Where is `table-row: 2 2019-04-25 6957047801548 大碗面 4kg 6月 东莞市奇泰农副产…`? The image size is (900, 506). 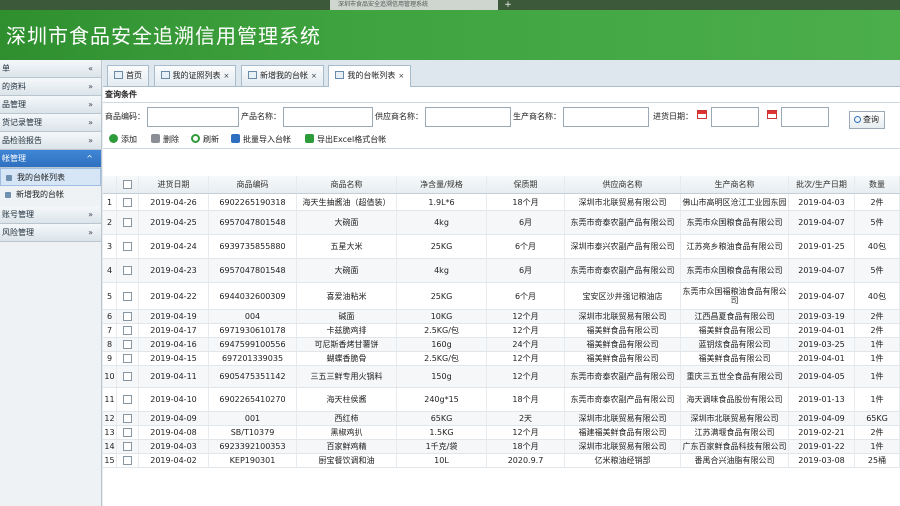
table-row: 2 2019-04-25 6957047801548 大碗面 4kg 6月 东莞市奇泰农副产… is located at coordinates (501, 223).